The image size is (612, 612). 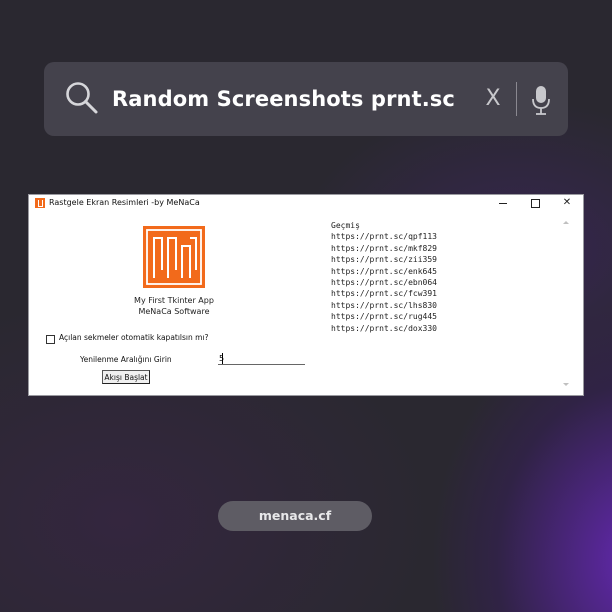 What do you see at coordinates (567, 203) in the screenshot?
I see `close-icon: ✕` at bounding box center [567, 203].